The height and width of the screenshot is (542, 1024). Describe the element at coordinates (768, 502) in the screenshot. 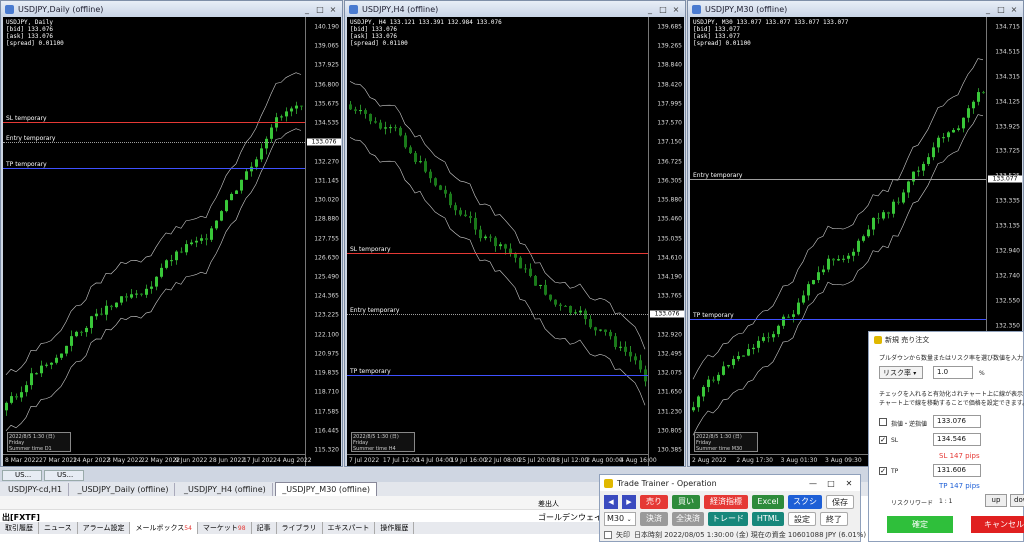

I see `excel-button: Excel` at that location.